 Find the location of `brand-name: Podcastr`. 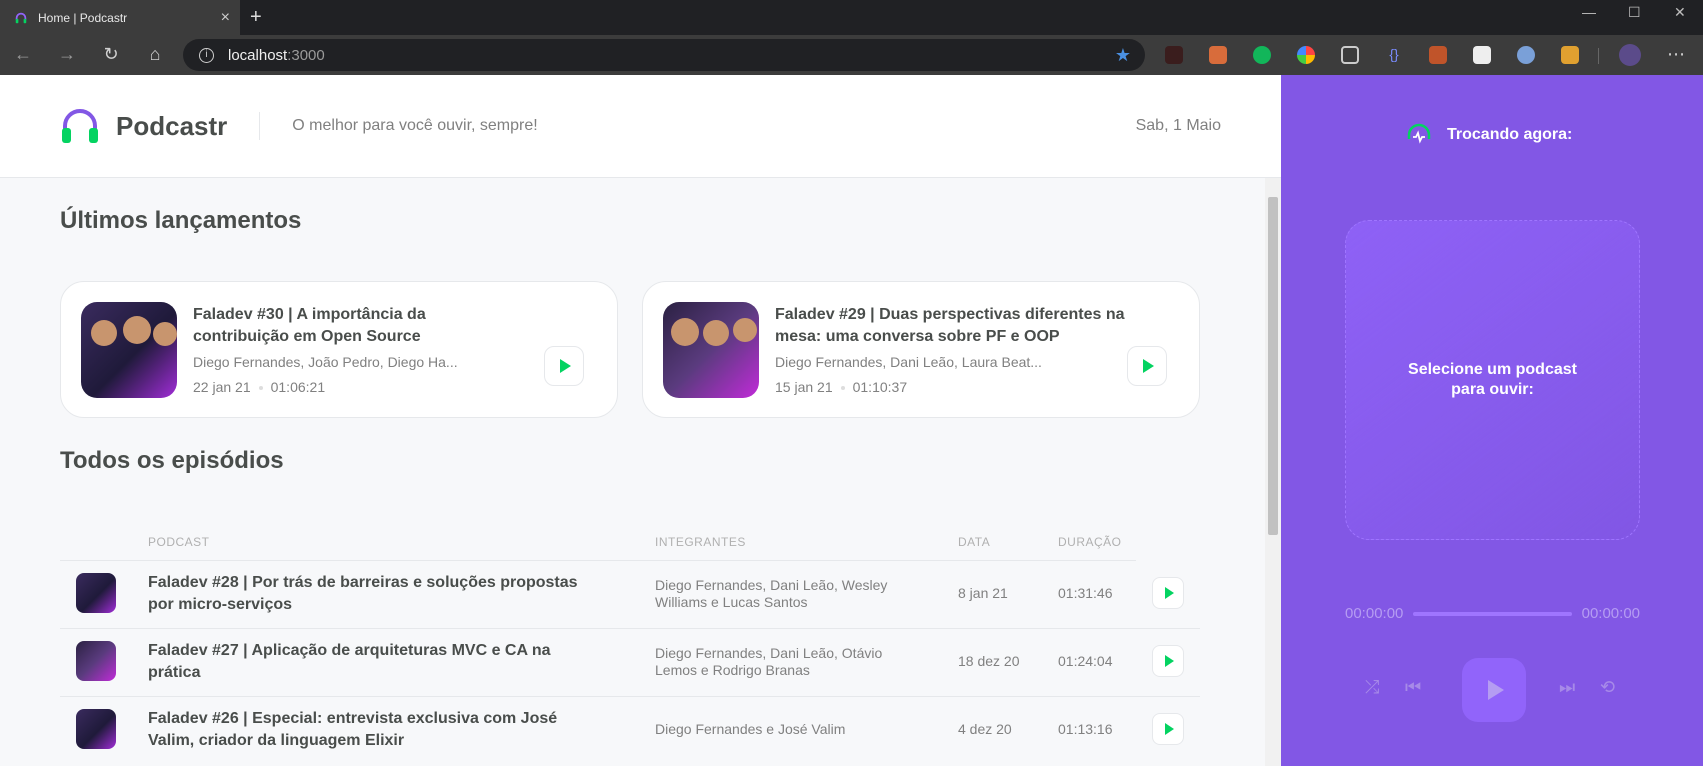

brand-name: Podcastr is located at coordinates (171, 126).